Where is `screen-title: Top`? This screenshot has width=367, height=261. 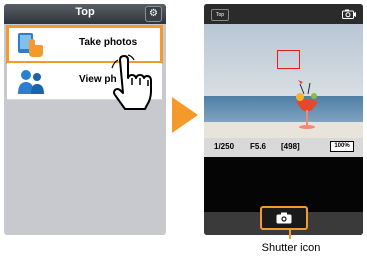
screen-title: Top is located at coordinates (85, 12).